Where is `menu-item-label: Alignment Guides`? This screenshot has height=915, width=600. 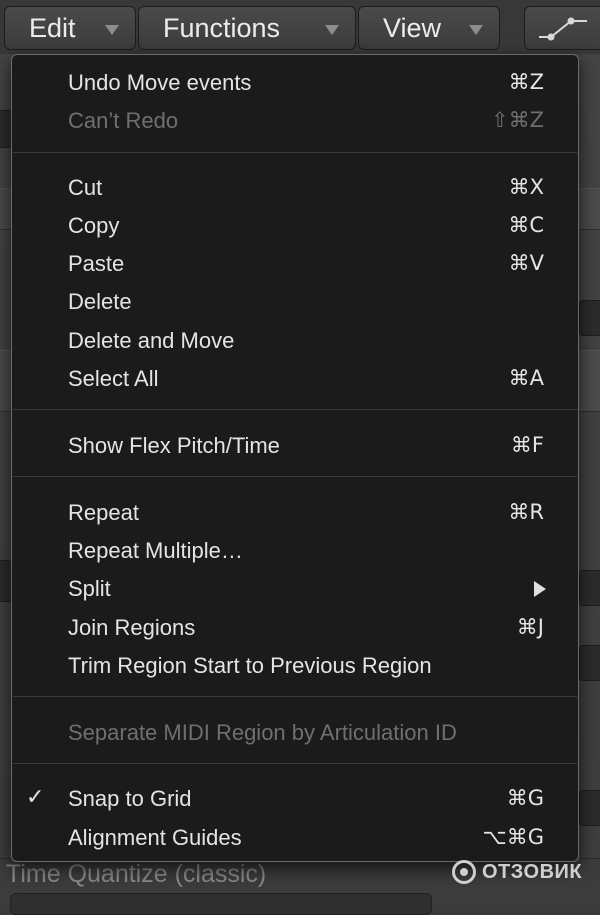
menu-item-label: Alignment Guides is located at coordinates (155, 837).